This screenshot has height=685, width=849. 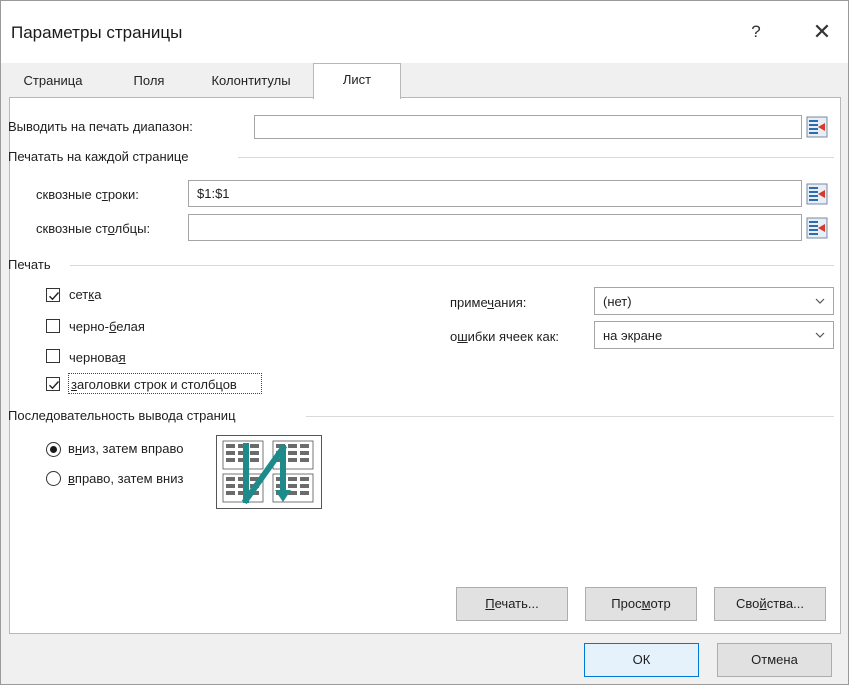 I want to click on page-order-section-label: Последовательность вывода страниц, so click(x=122, y=415).